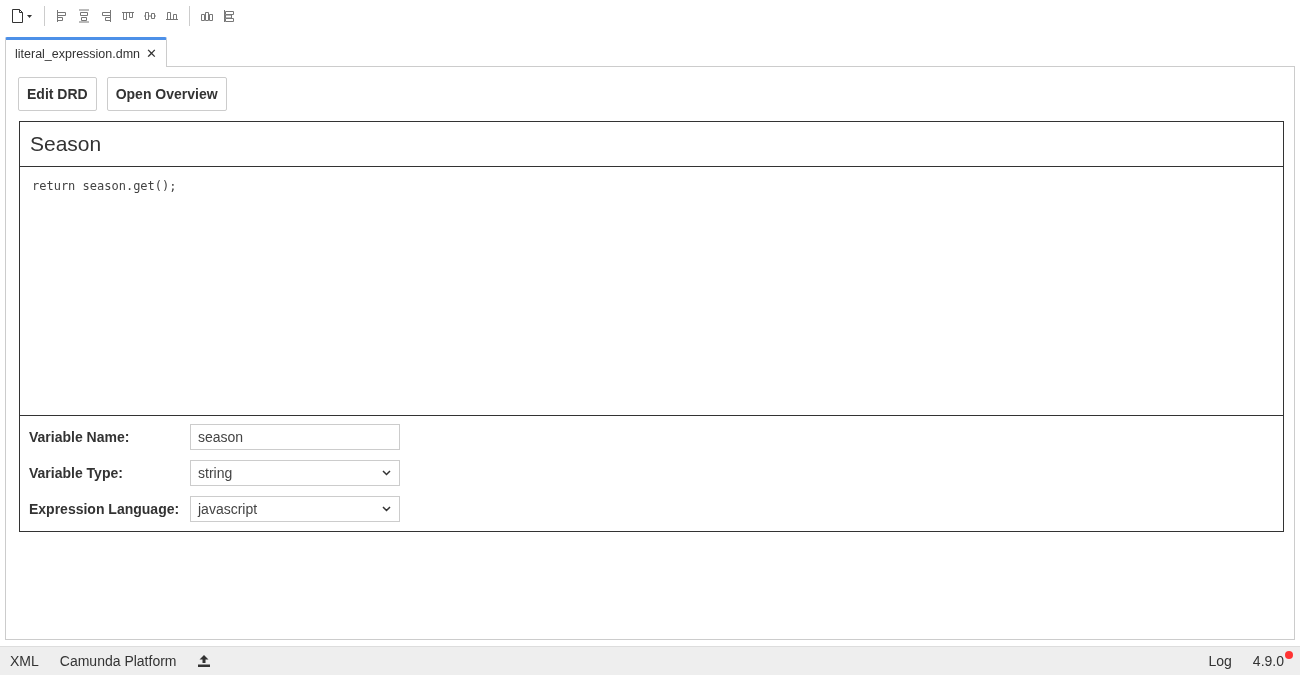 This screenshot has height=675, width=1300. I want to click on select-field: string, so click(295, 473).